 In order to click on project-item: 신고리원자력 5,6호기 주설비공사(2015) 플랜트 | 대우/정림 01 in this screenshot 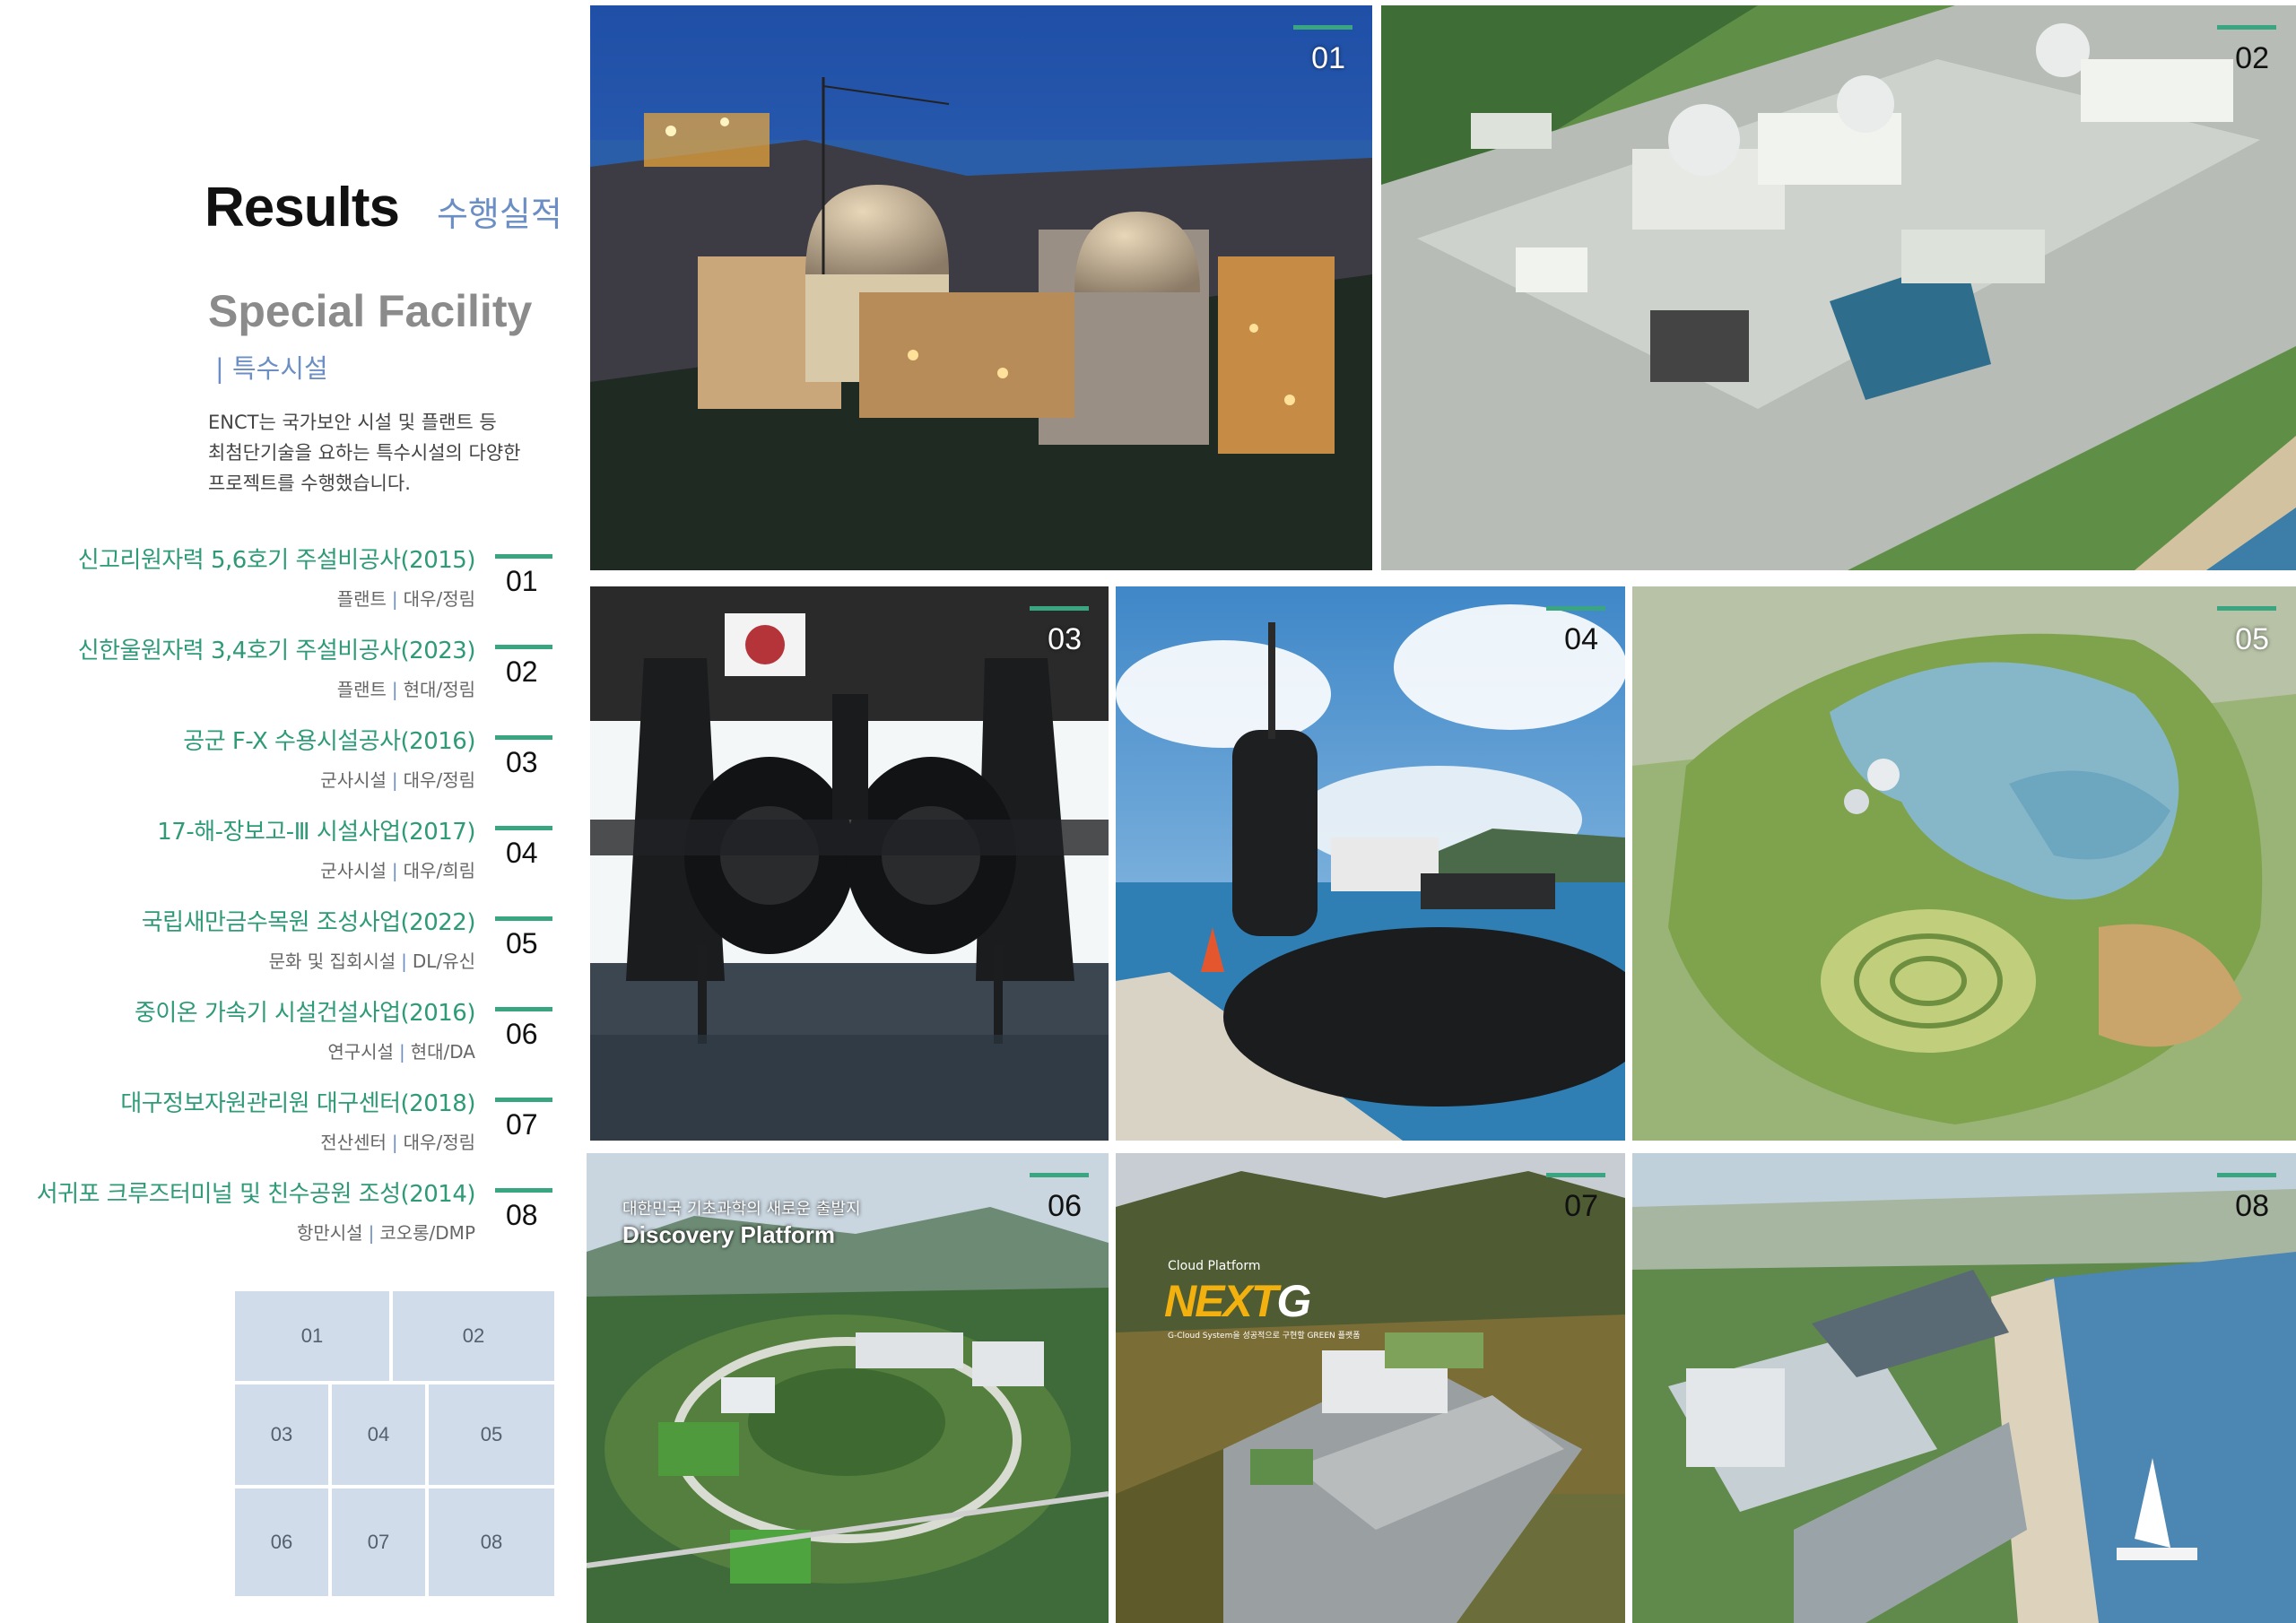, I will do `click(287, 582)`.